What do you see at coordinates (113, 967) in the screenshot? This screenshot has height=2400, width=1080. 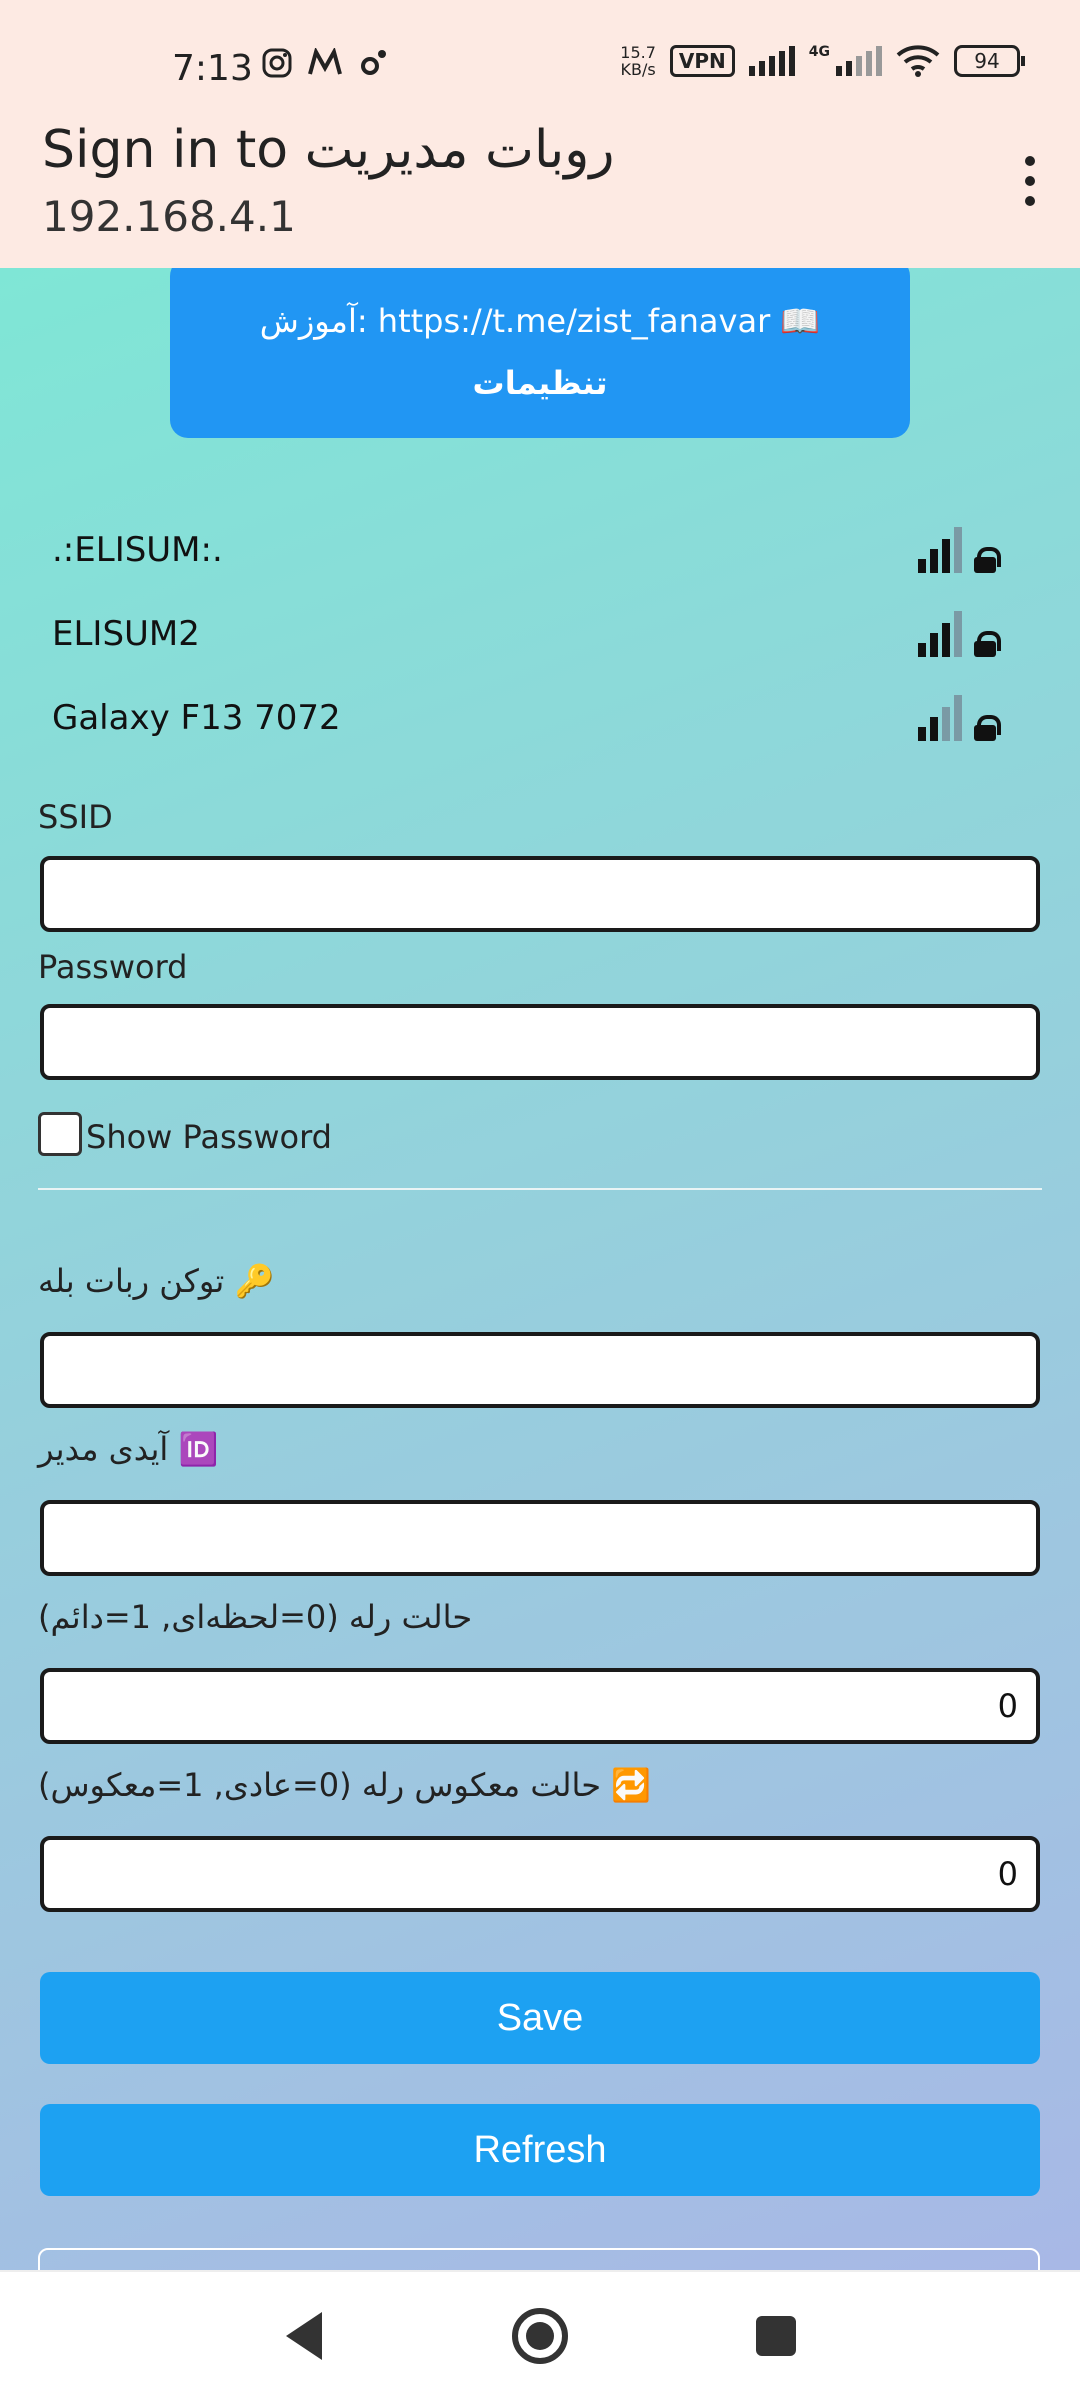 I see `password-label: Password` at bounding box center [113, 967].